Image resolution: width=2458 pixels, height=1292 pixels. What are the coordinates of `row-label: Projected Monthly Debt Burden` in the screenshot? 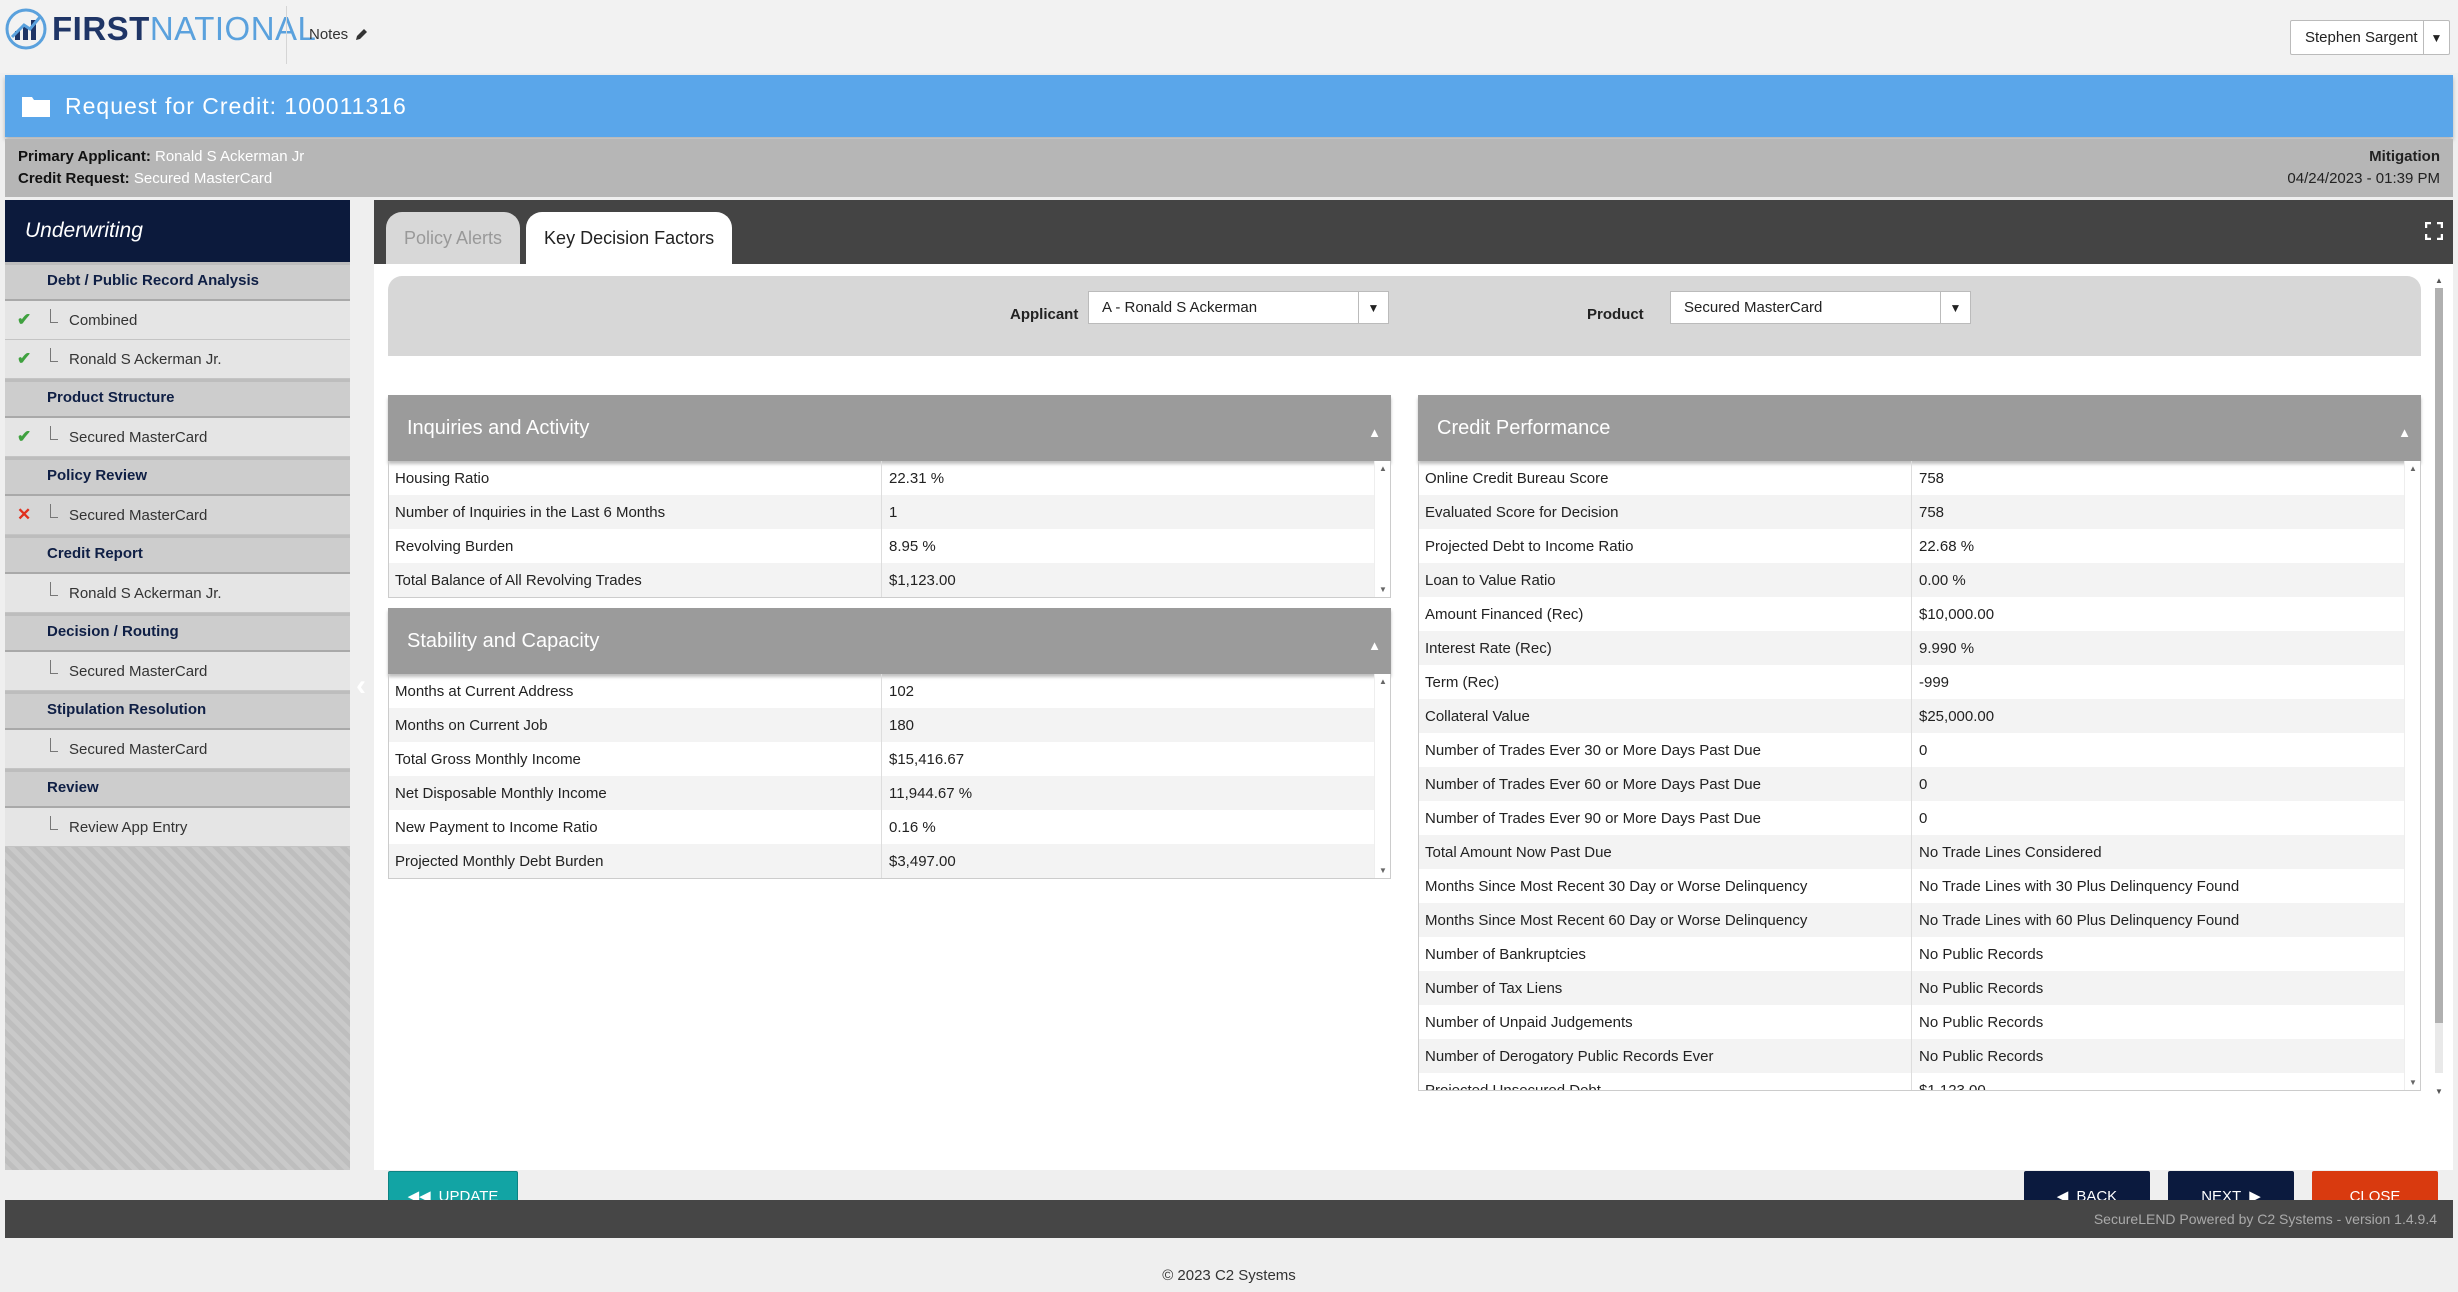 It's located at (635, 861).